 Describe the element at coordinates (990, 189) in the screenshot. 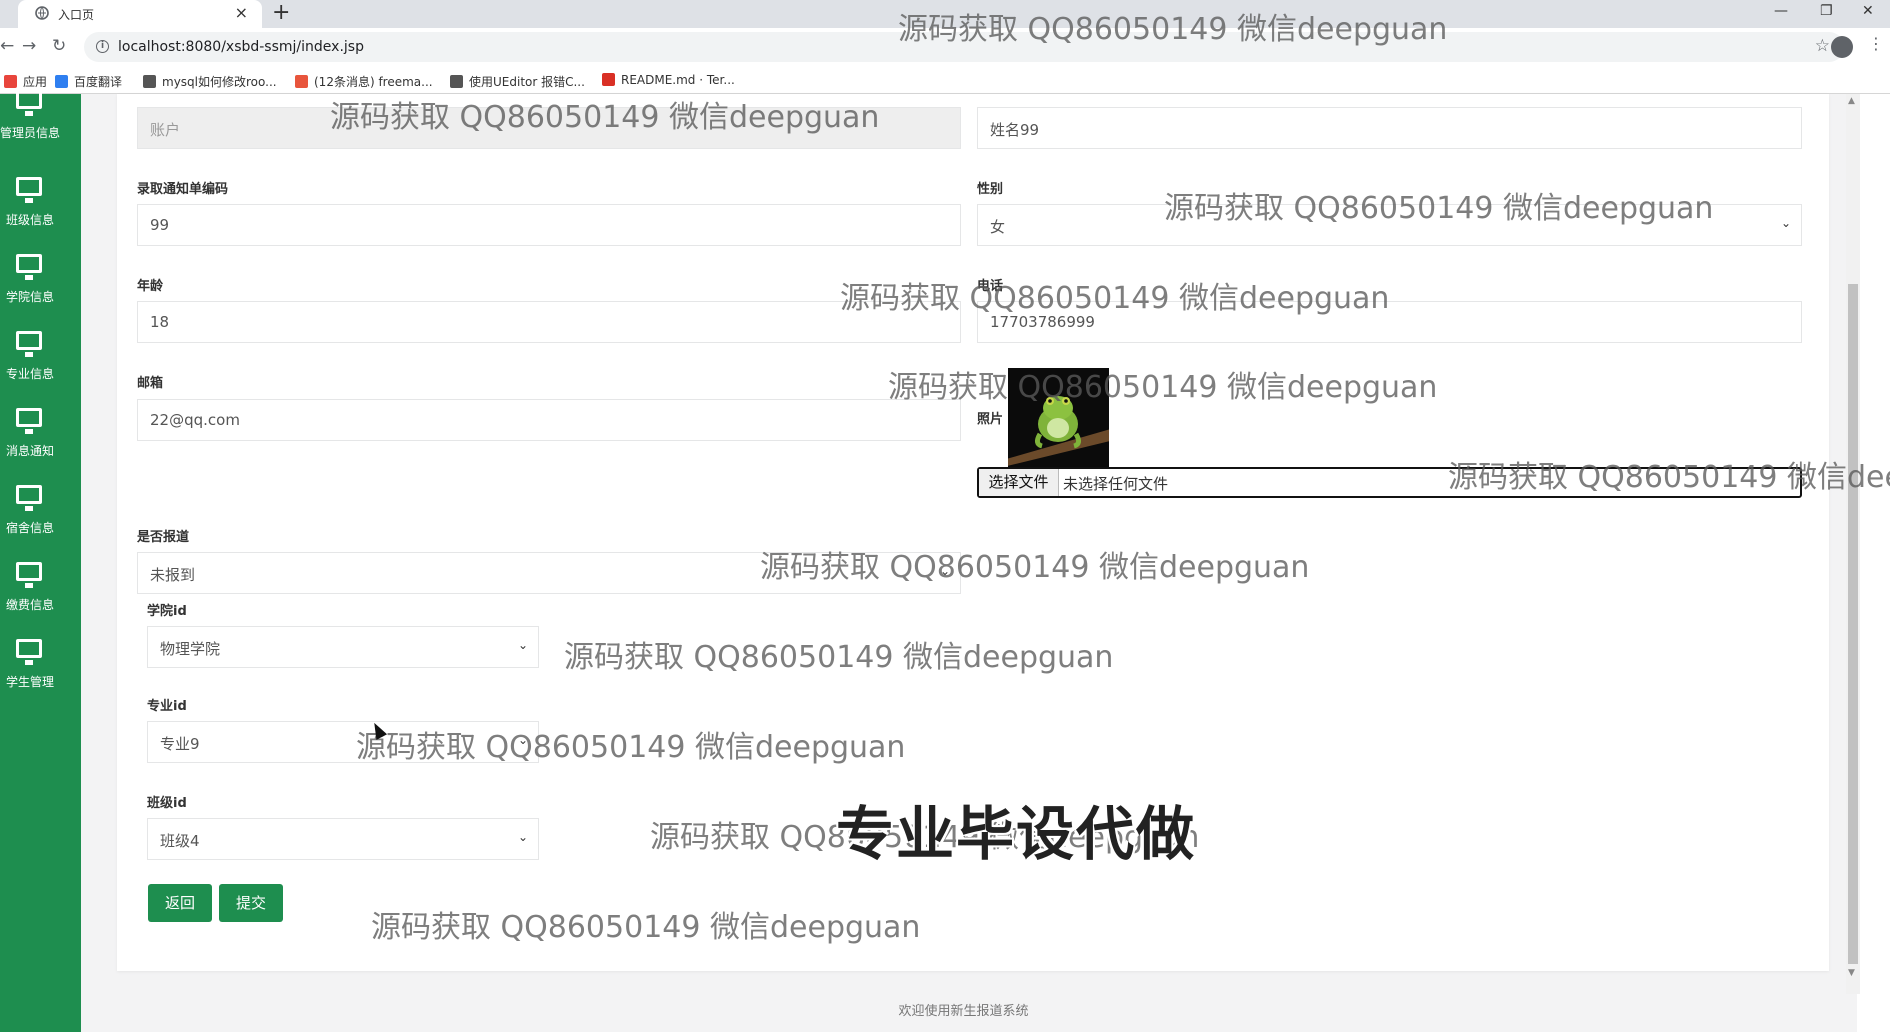

I see `gender-label: 性别` at that location.